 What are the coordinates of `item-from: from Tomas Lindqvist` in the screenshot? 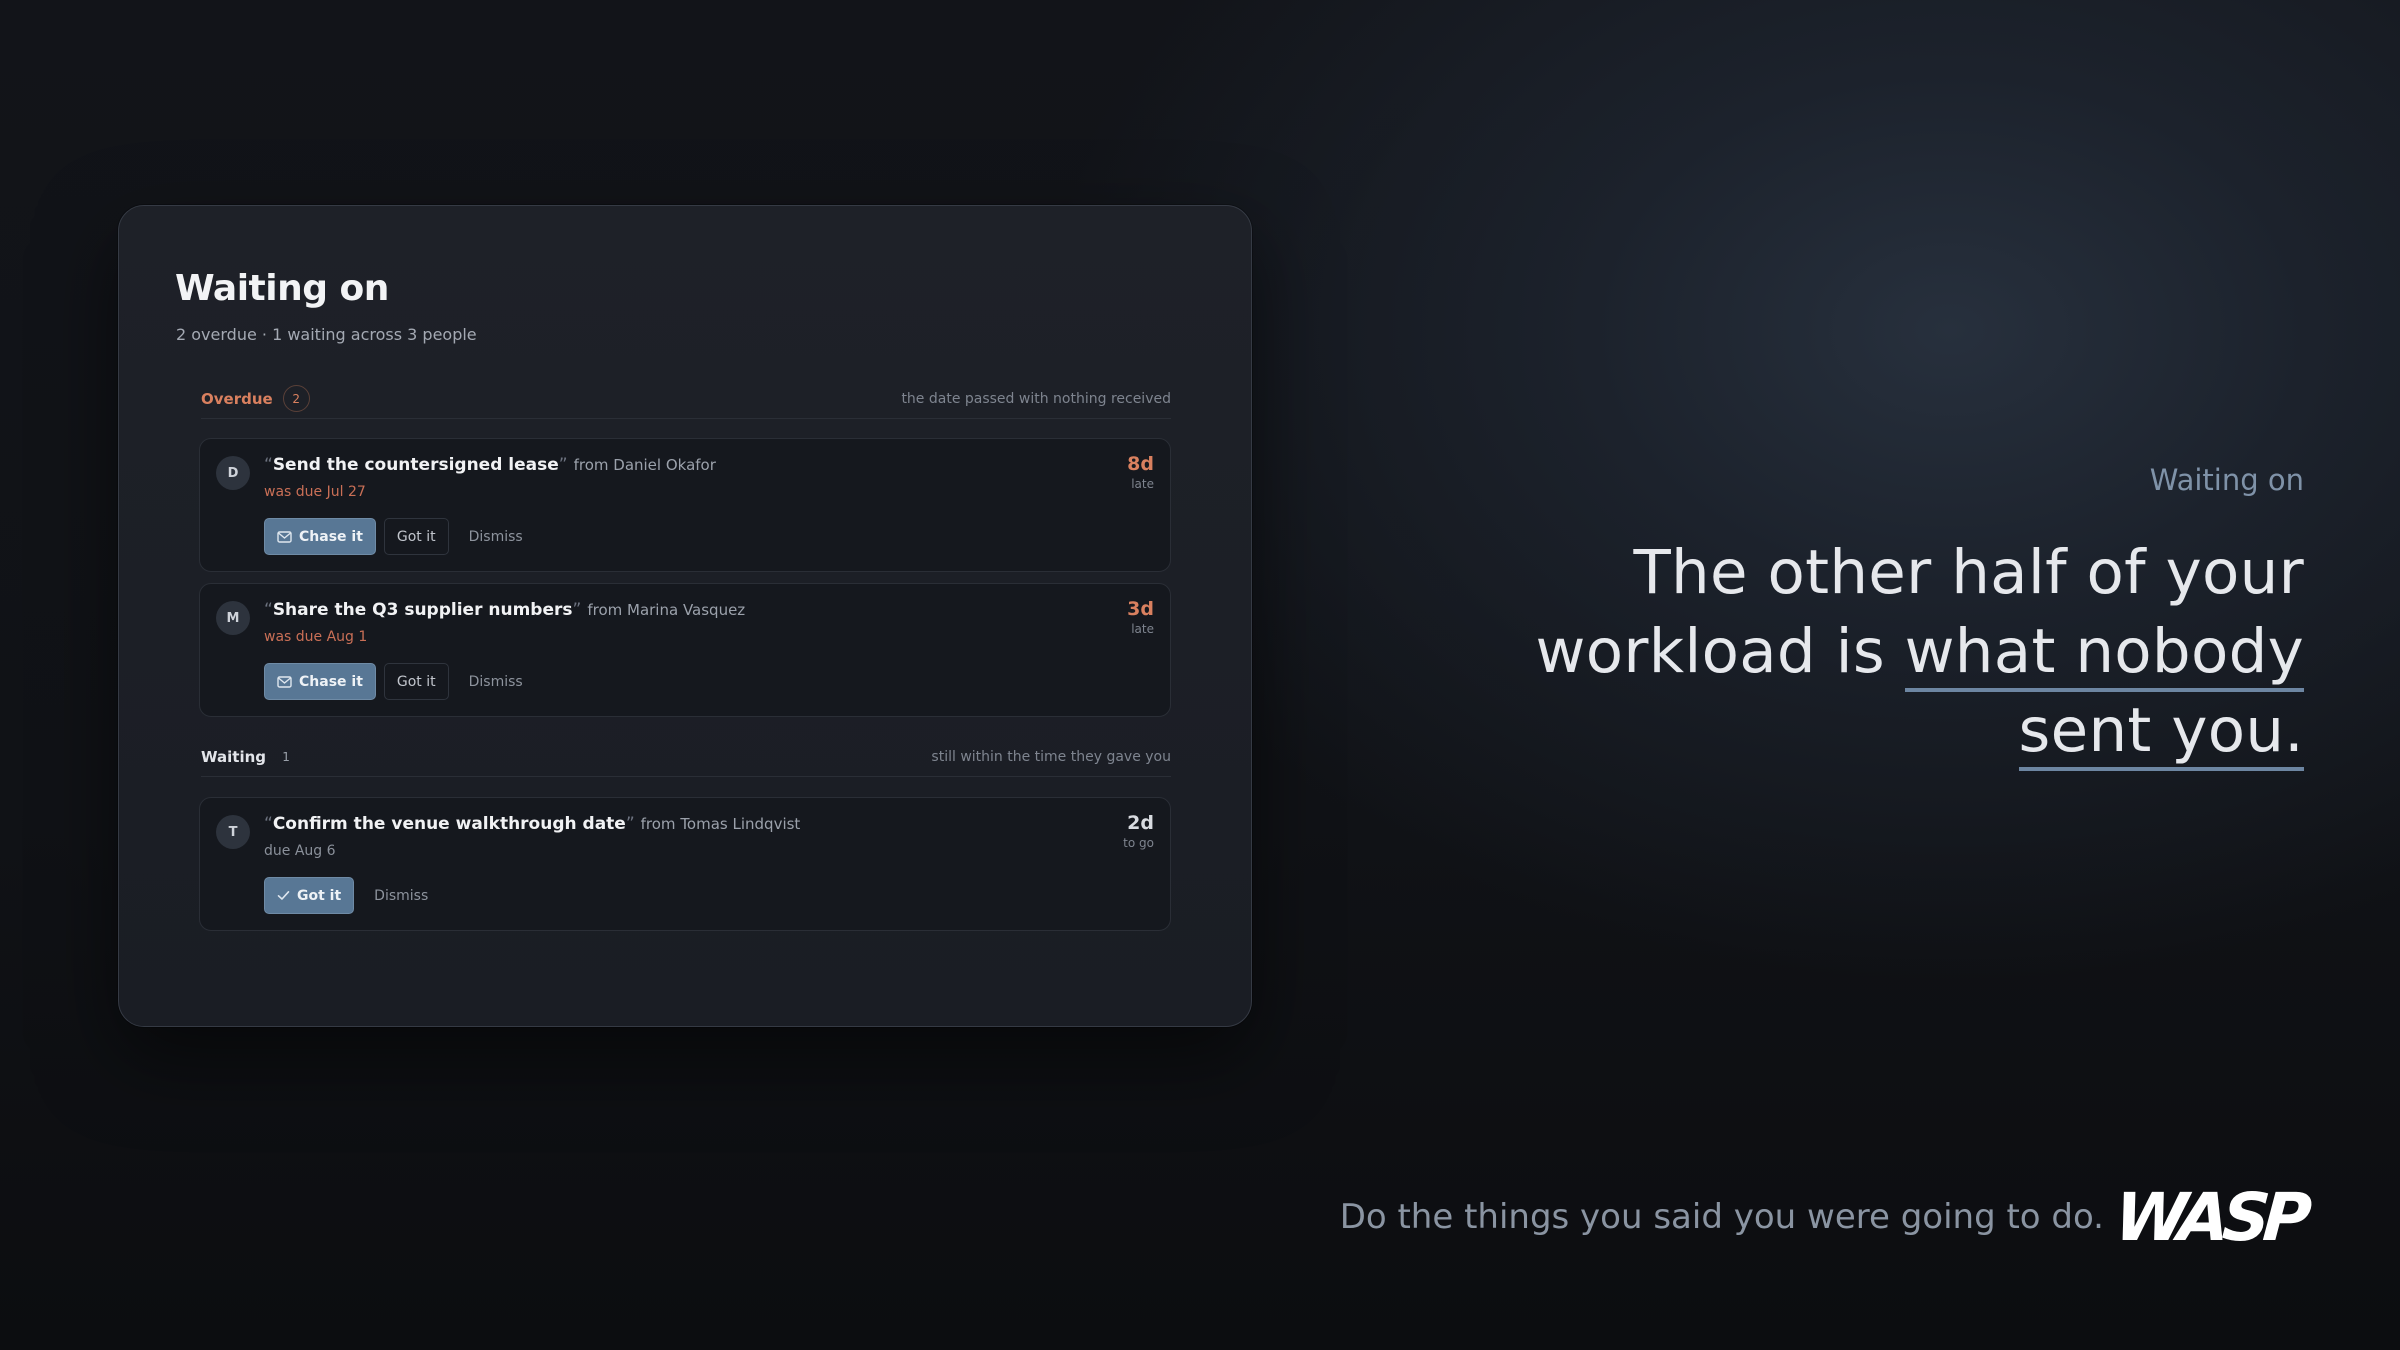 It's located at (720, 824).